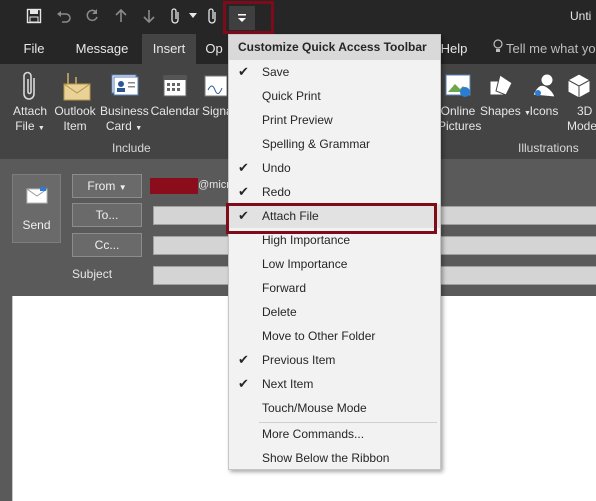  Describe the element at coordinates (124, 86) in the screenshot. I see `business-card-icon` at that location.